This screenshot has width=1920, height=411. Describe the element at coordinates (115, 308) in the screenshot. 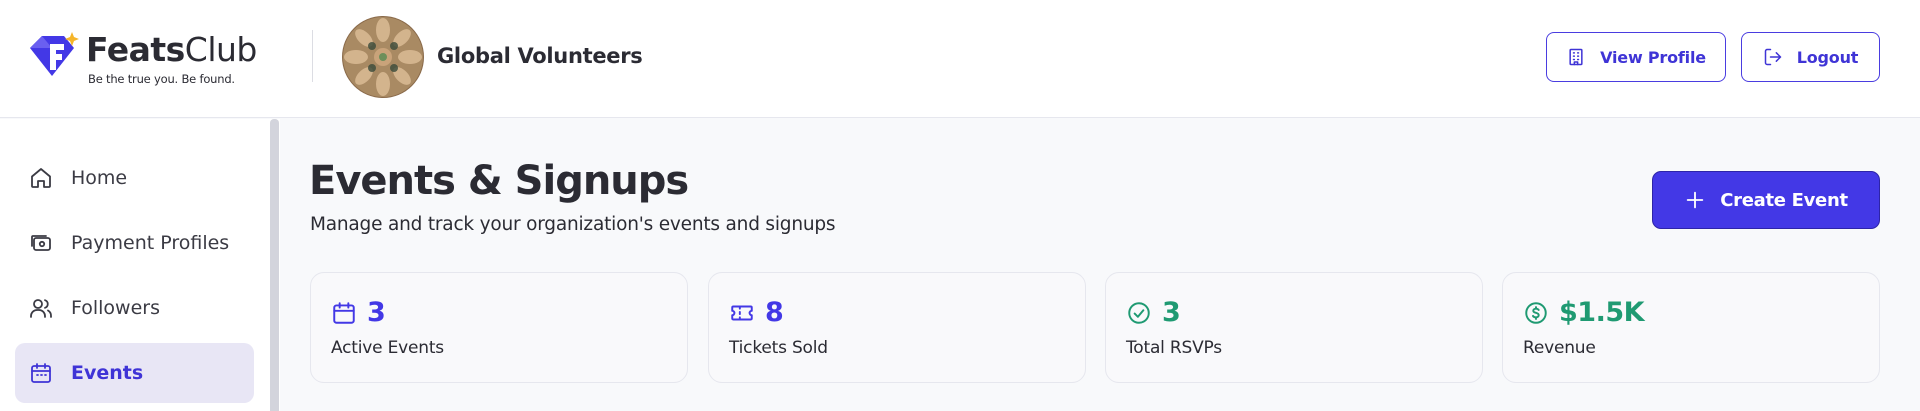

I see `sidebar-item-label: Followers` at that location.